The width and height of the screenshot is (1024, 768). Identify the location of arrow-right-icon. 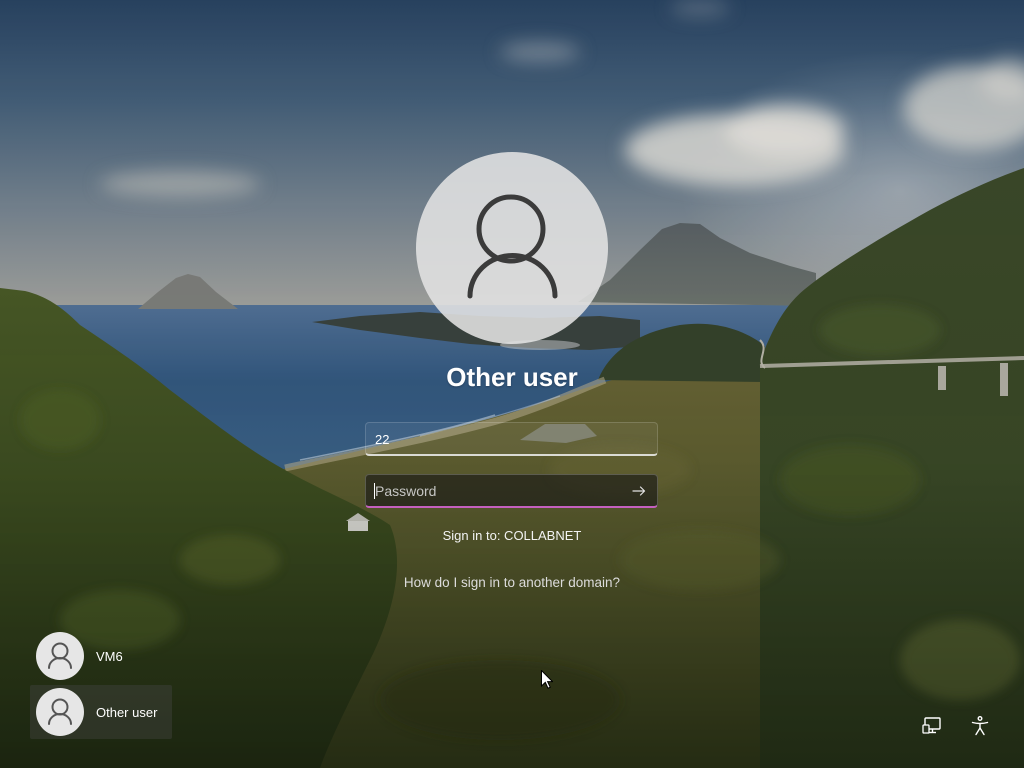
(639, 491).